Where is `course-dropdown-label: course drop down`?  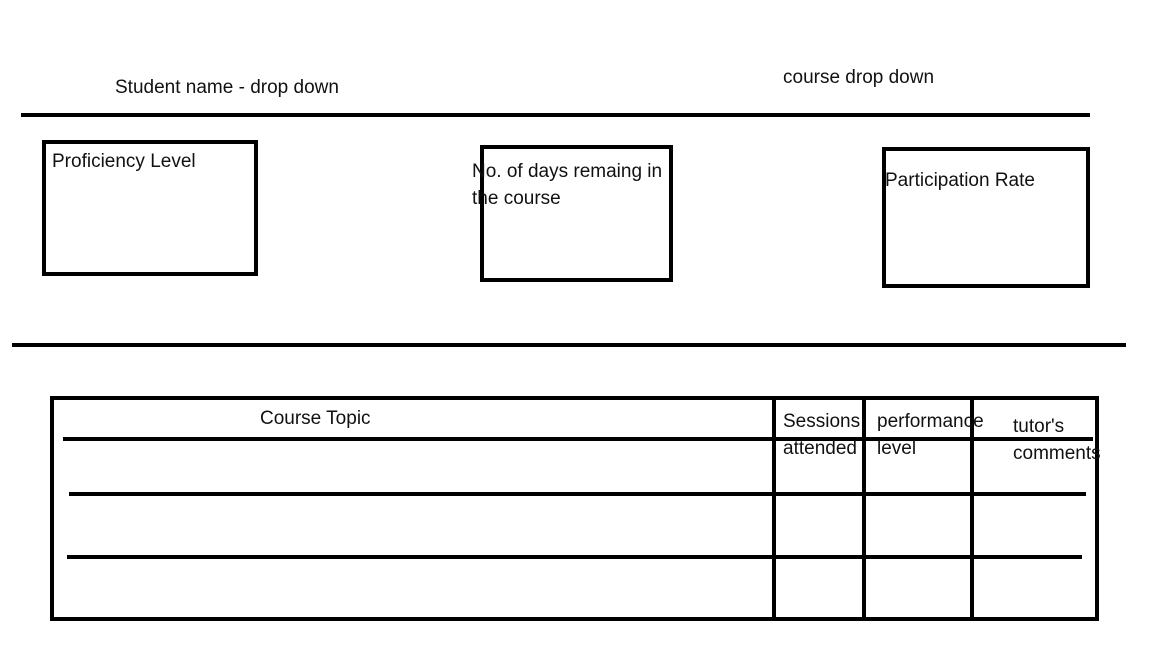
course-dropdown-label: course drop down is located at coordinates (859, 77).